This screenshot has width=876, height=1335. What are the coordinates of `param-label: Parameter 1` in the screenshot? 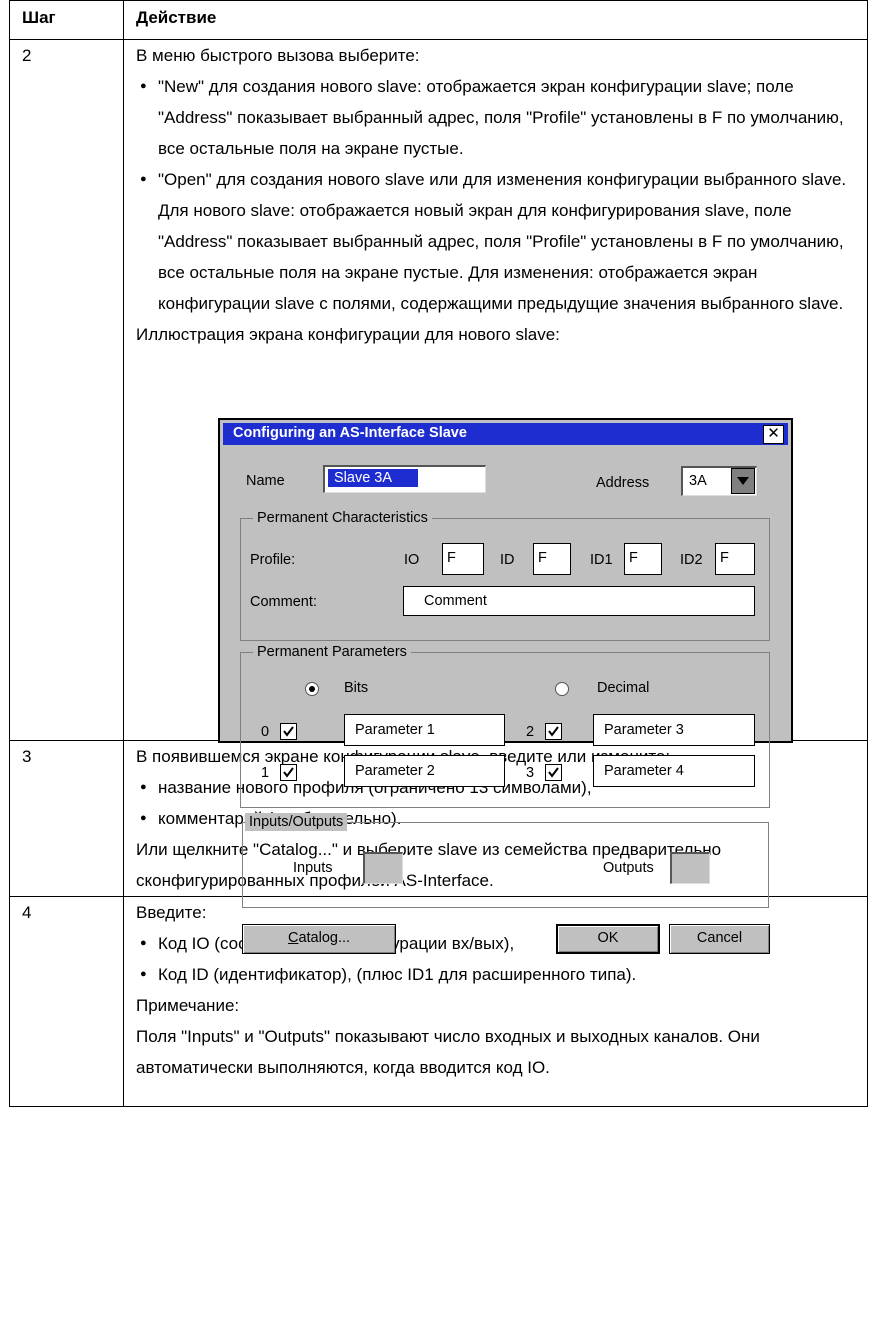 It's located at (395, 730).